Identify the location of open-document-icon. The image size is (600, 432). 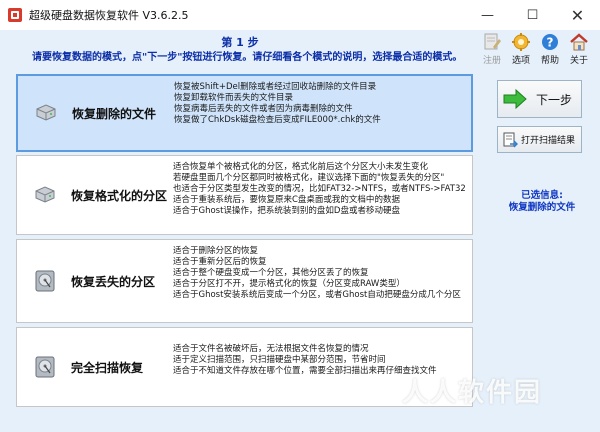
(510, 139).